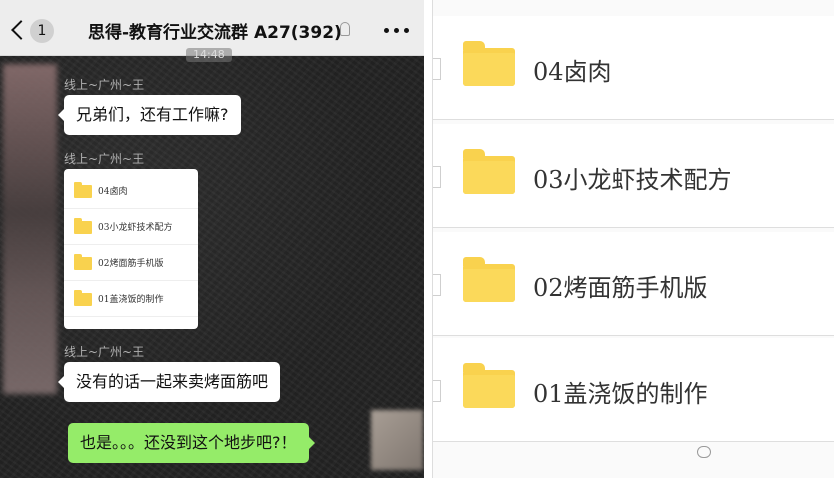  I want to click on file-row: 02烤面筋手机版, so click(633, 284).